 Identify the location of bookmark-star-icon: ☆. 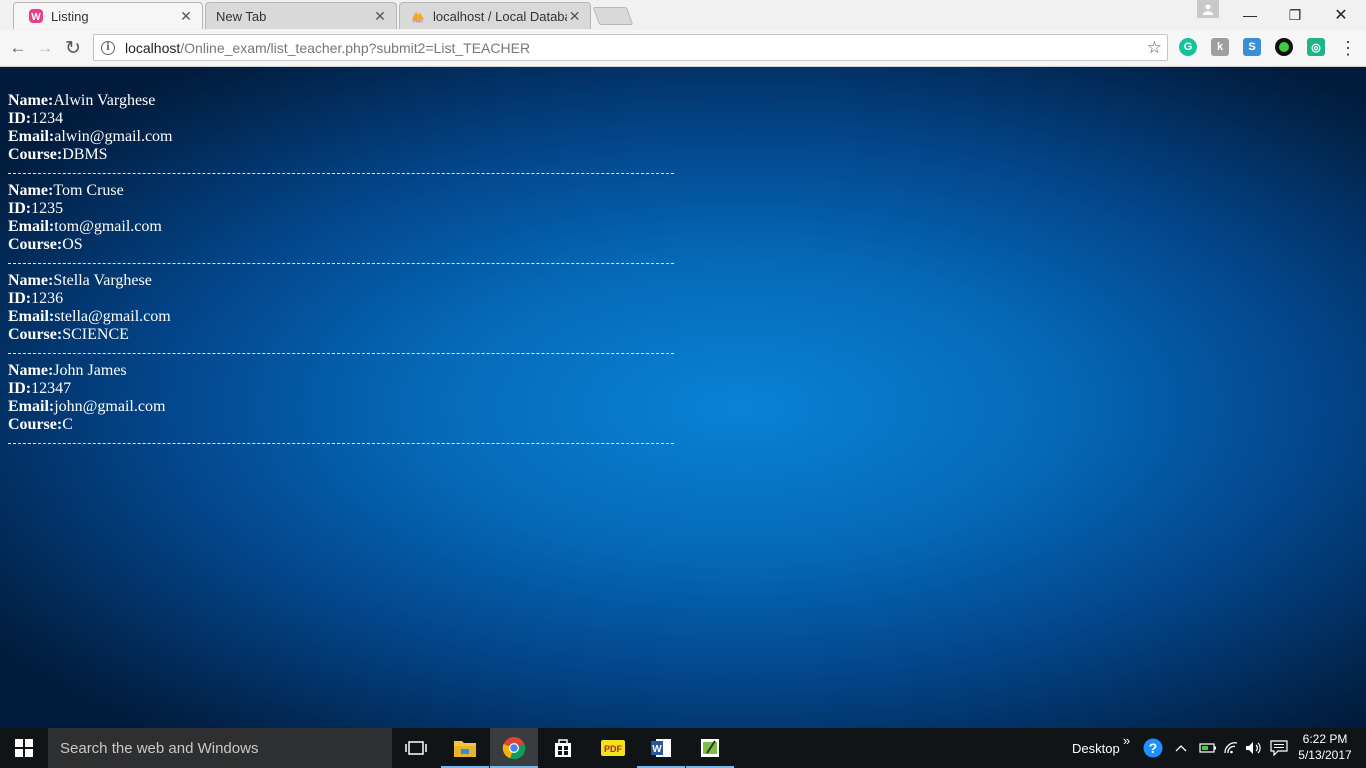
(1154, 48).